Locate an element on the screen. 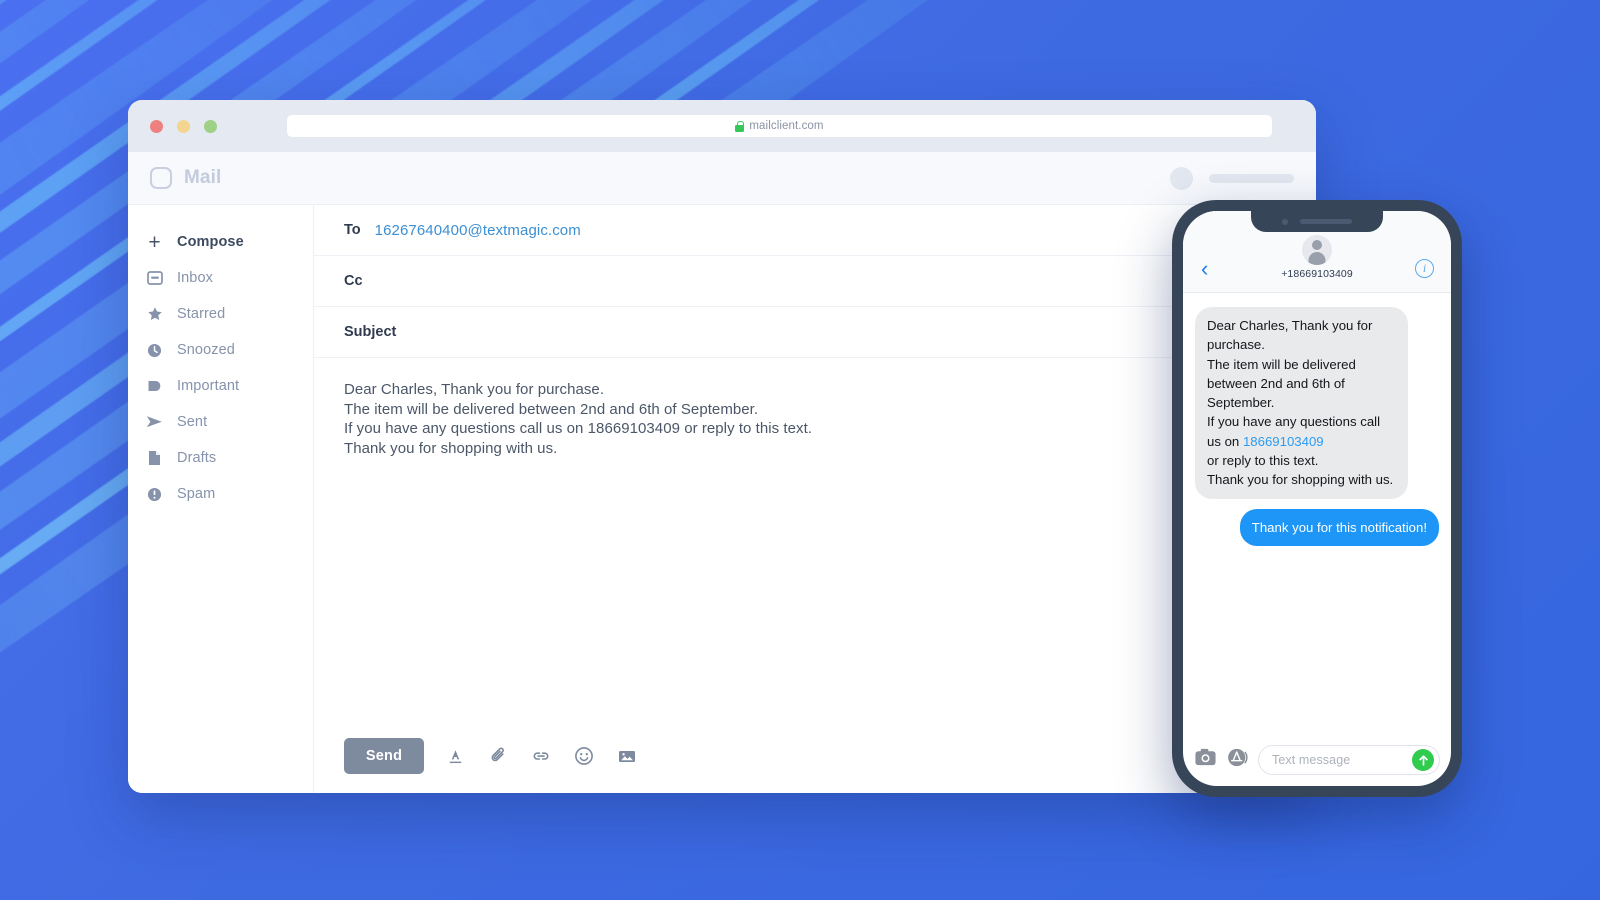 The image size is (1600, 900). sidebar-item-starred: Starred is located at coordinates (220, 314).